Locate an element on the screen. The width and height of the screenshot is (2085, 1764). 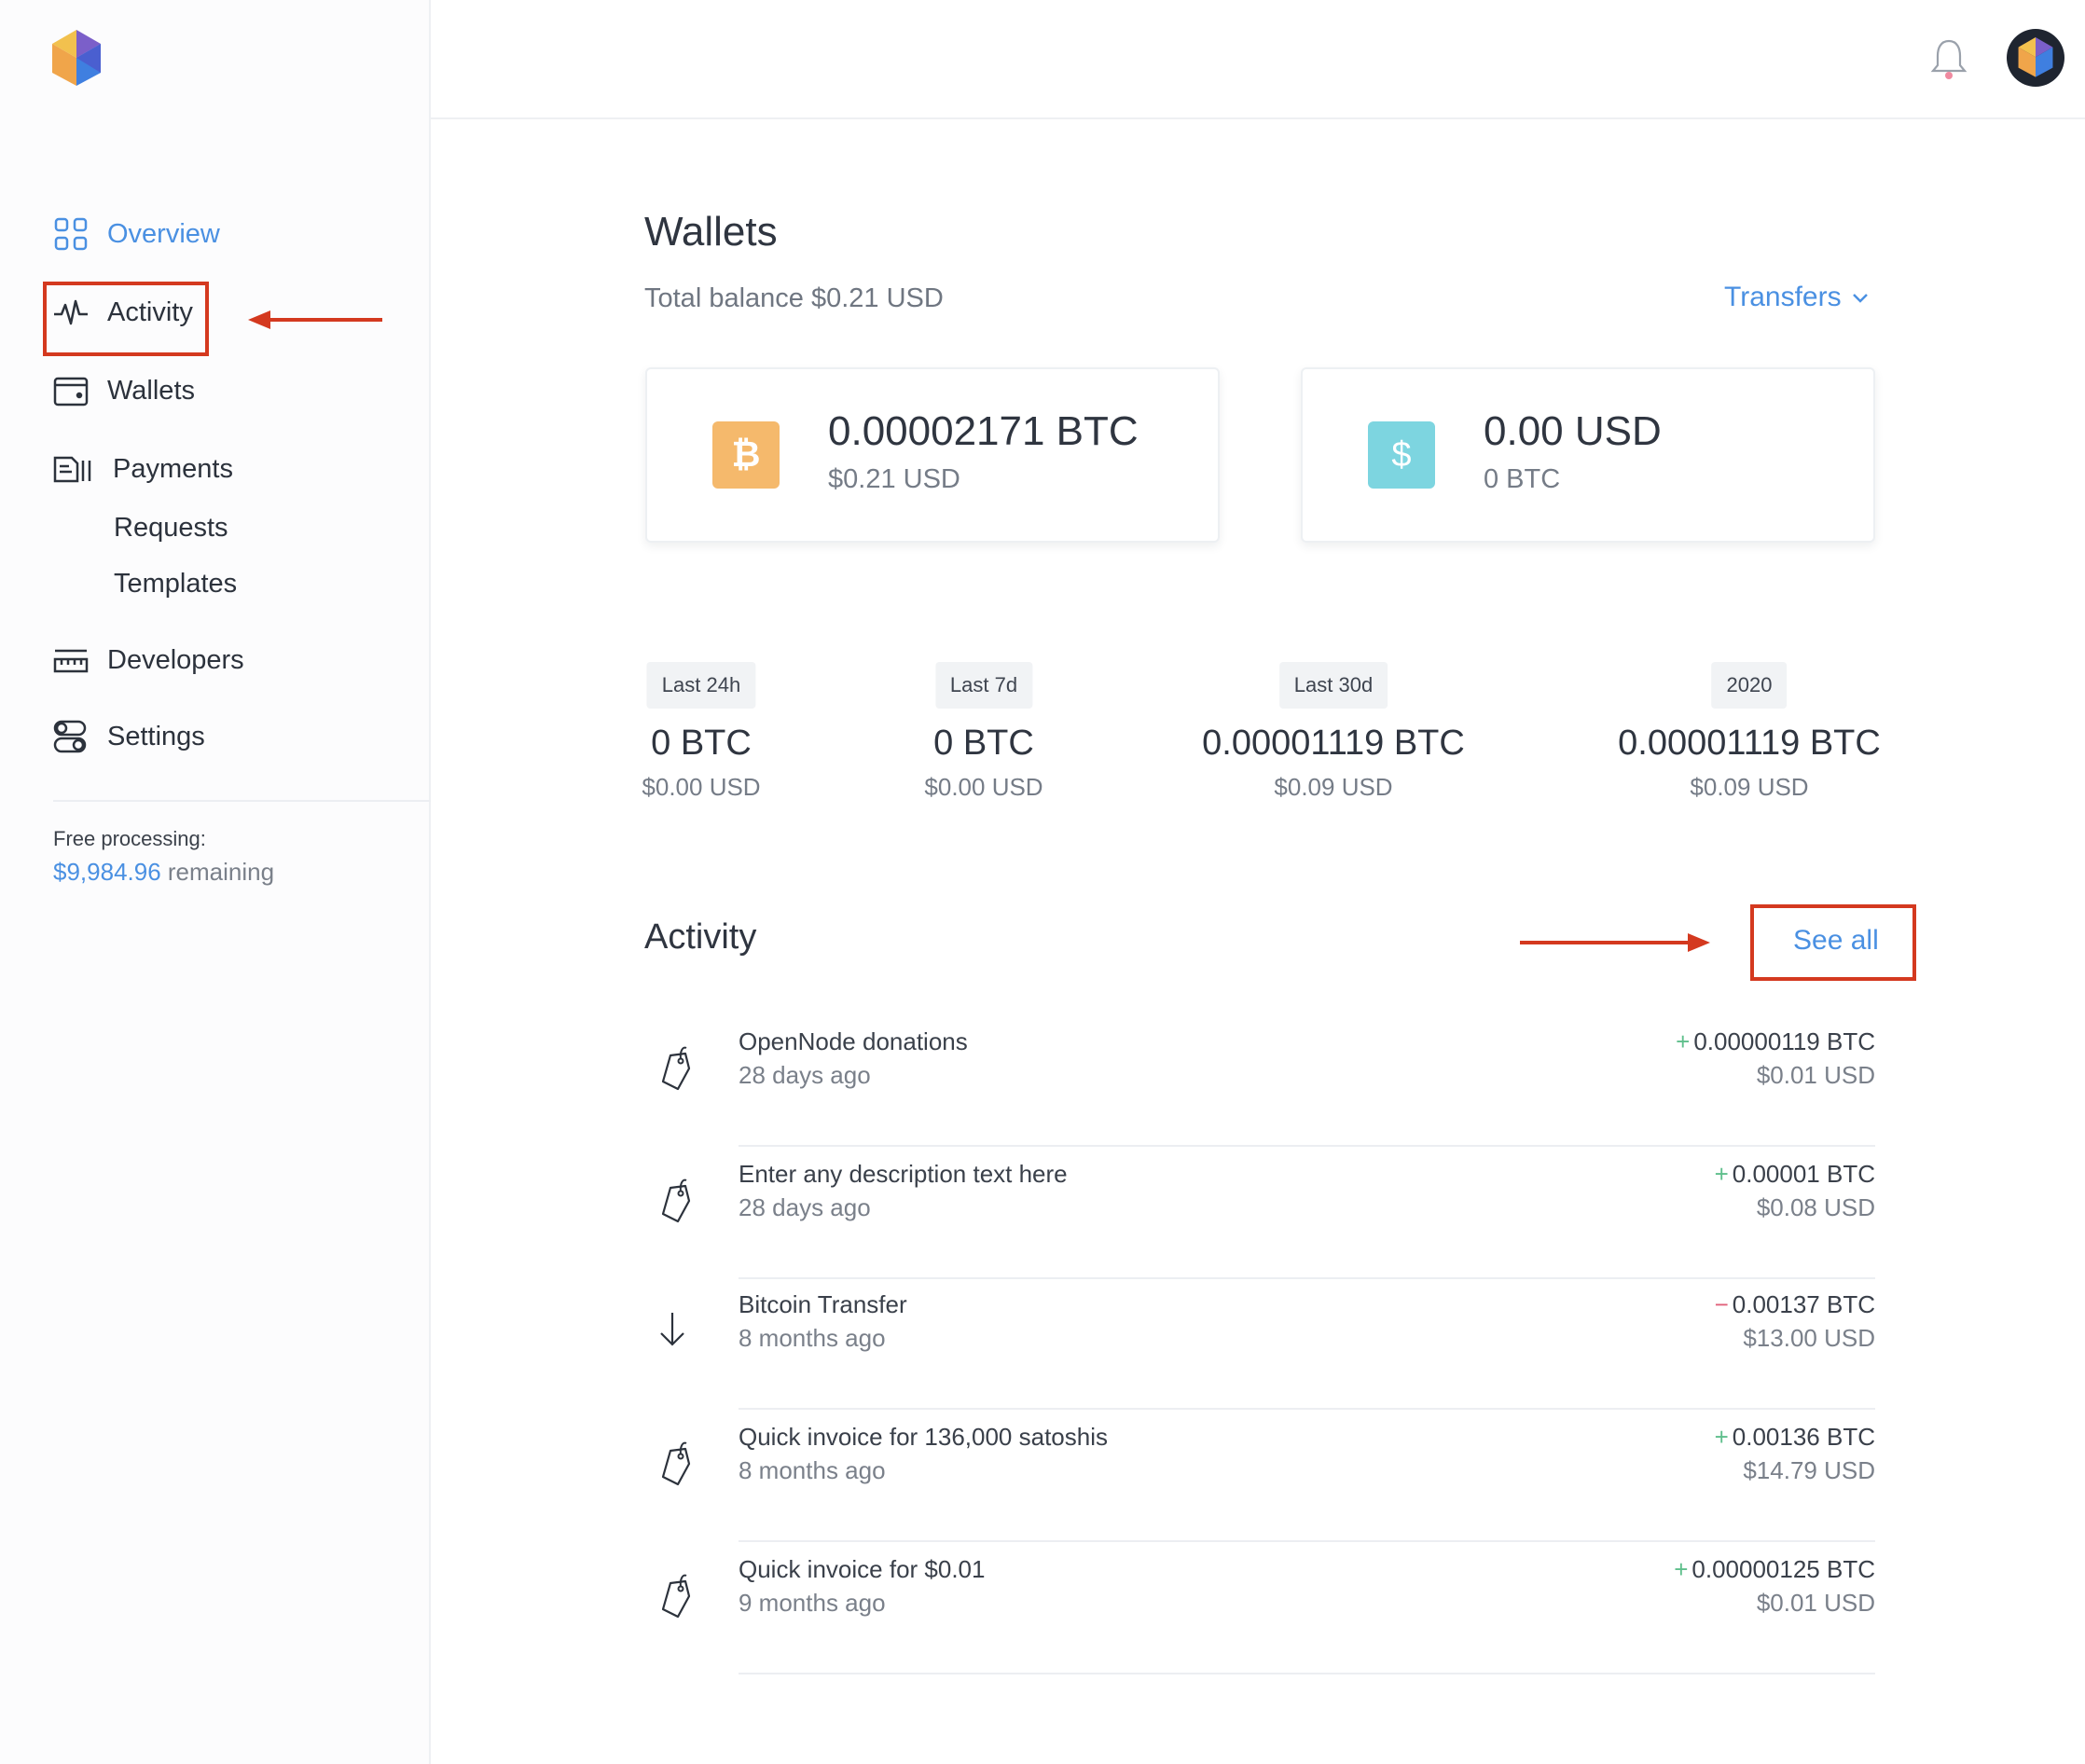
period-stat-30d: Last 30d 0.00001119 BTC $0.09 USD is located at coordinates (1333, 732).